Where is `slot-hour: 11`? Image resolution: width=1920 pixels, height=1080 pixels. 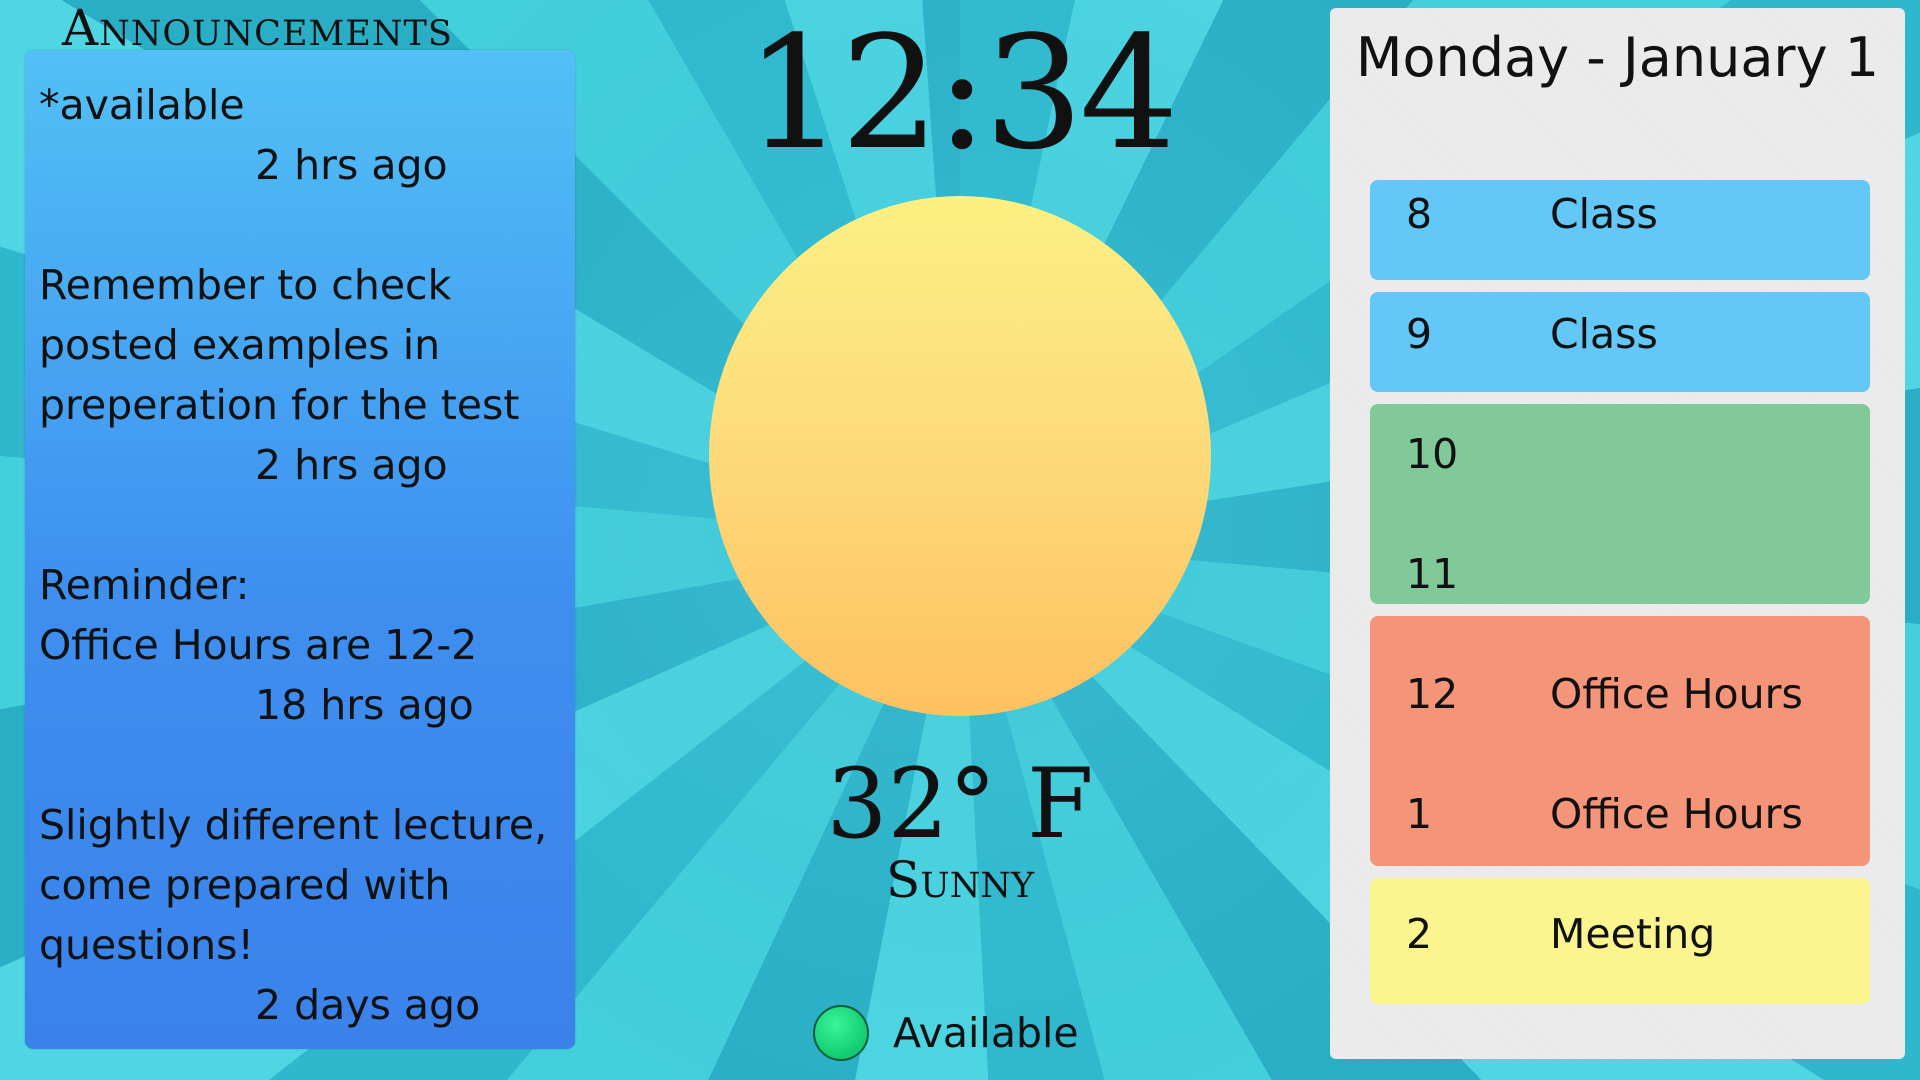
slot-hour: 11 is located at coordinates (1432, 574).